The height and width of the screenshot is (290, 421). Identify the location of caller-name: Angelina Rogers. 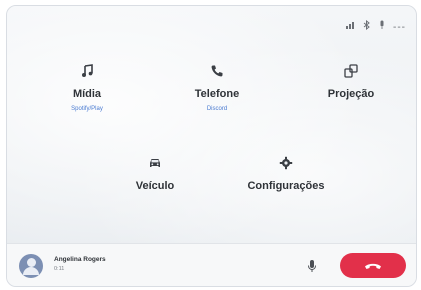
(80, 259).